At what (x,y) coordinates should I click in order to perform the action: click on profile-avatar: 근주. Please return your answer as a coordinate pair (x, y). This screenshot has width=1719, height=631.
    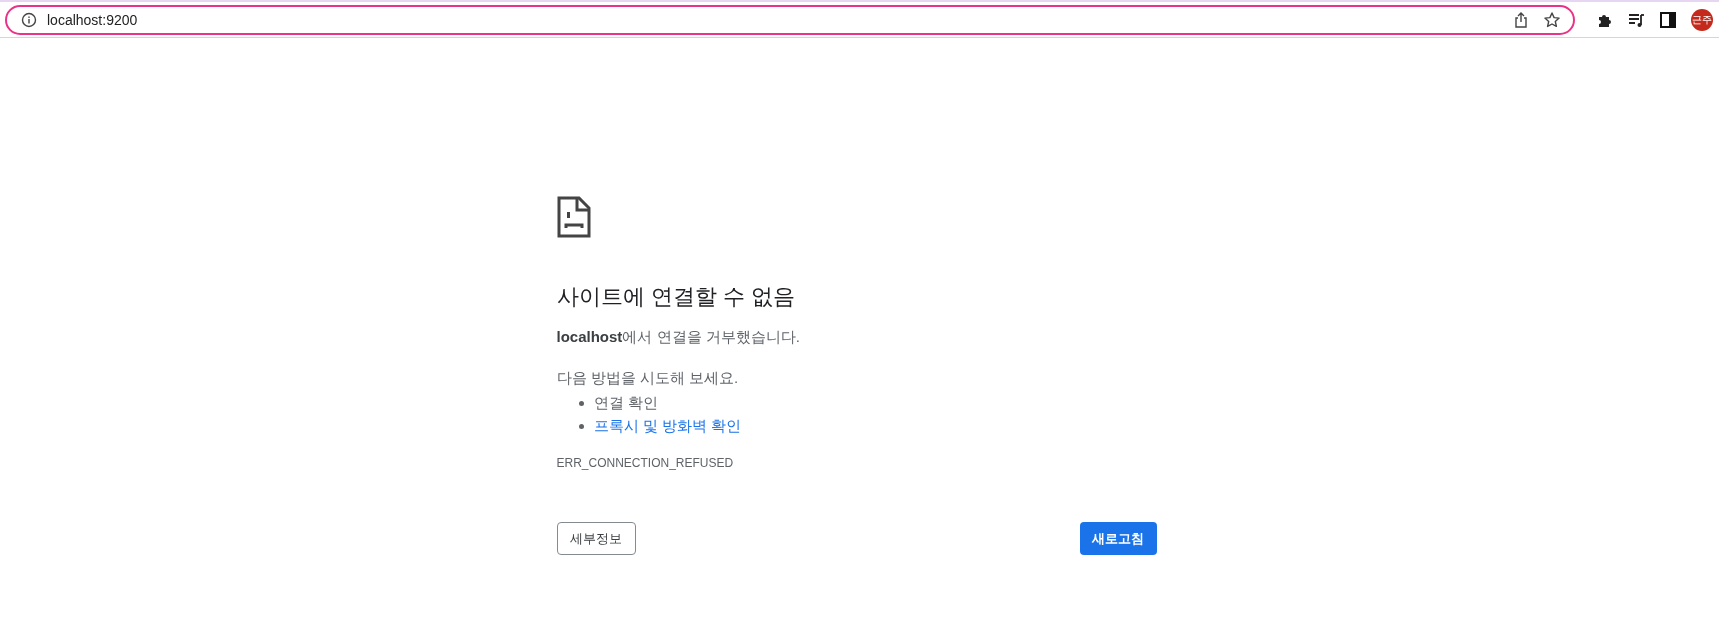
    Looking at the image, I should click on (1702, 19).